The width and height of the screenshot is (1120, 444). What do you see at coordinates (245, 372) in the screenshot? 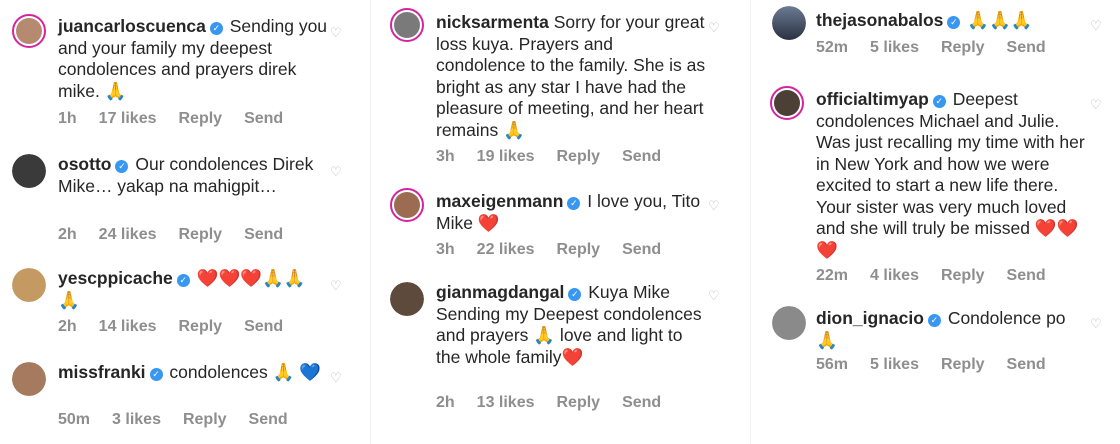
I see `comment-text: condolences 🙏 💙` at bounding box center [245, 372].